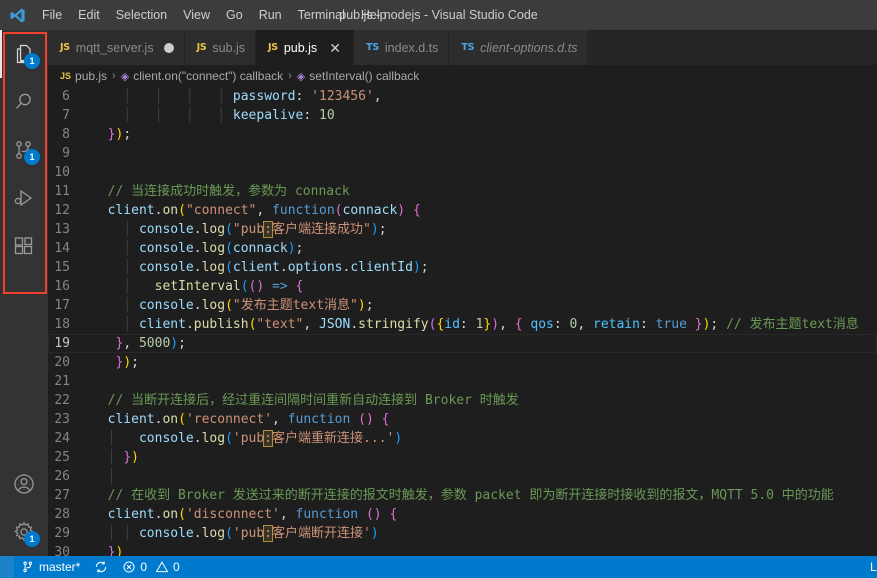 Image resolution: width=877 pixels, height=578 pixels. Describe the element at coordinates (462, 476) in the screenshot. I see `code-line: 26 │` at that location.